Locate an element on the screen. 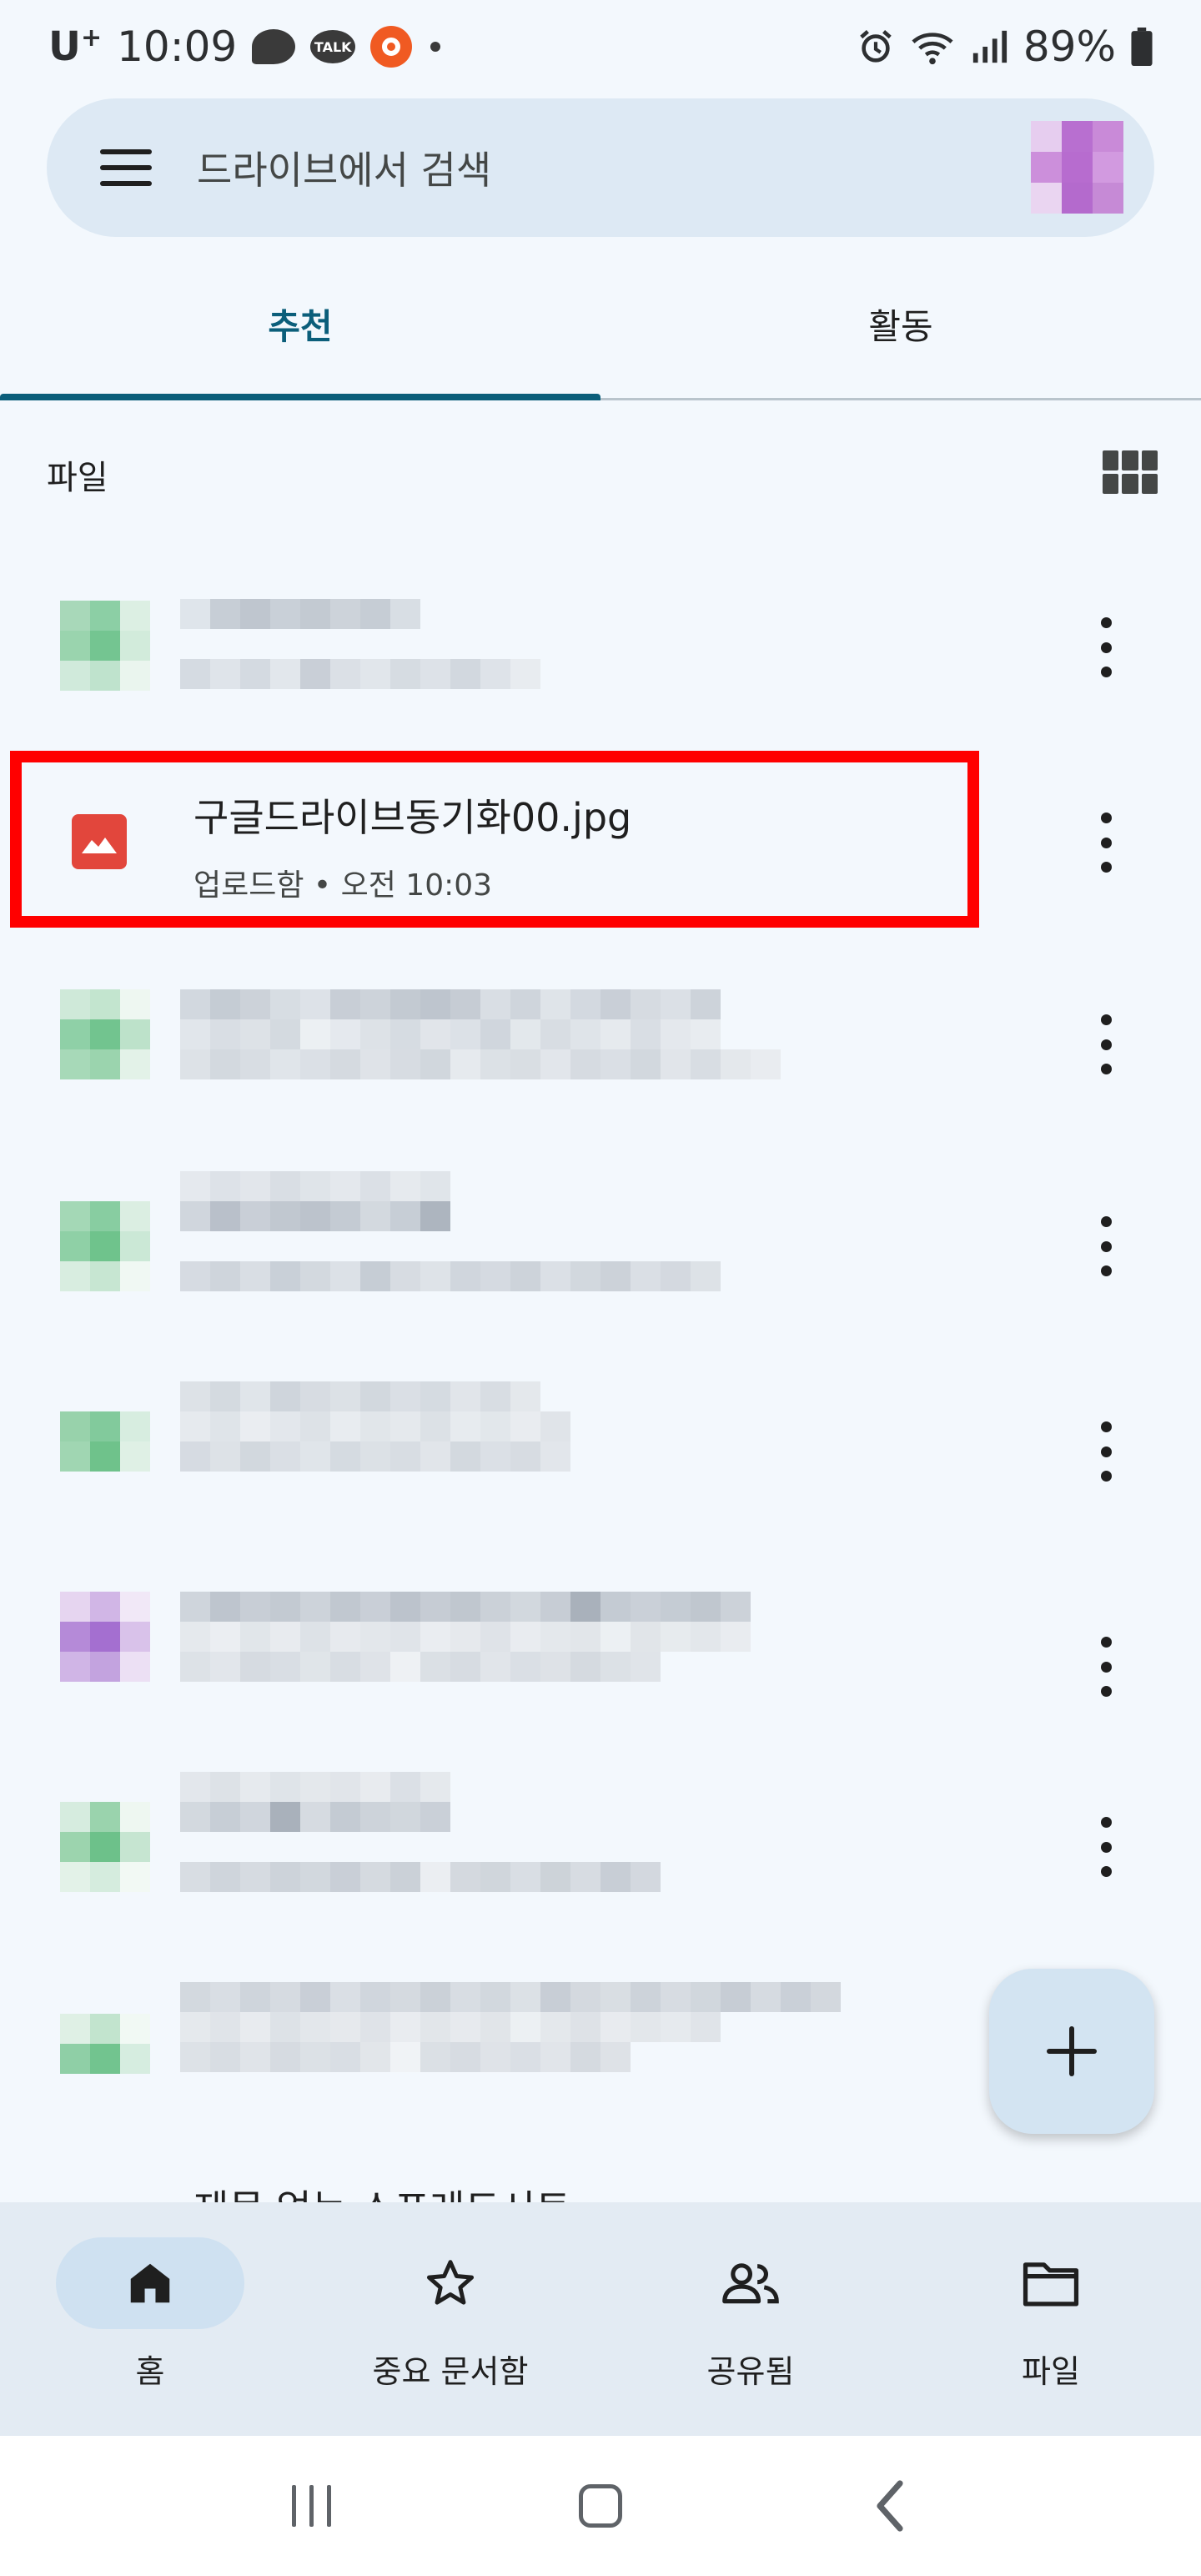 This screenshot has width=1201, height=2576. signal-icon is located at coordinates (989, 46).